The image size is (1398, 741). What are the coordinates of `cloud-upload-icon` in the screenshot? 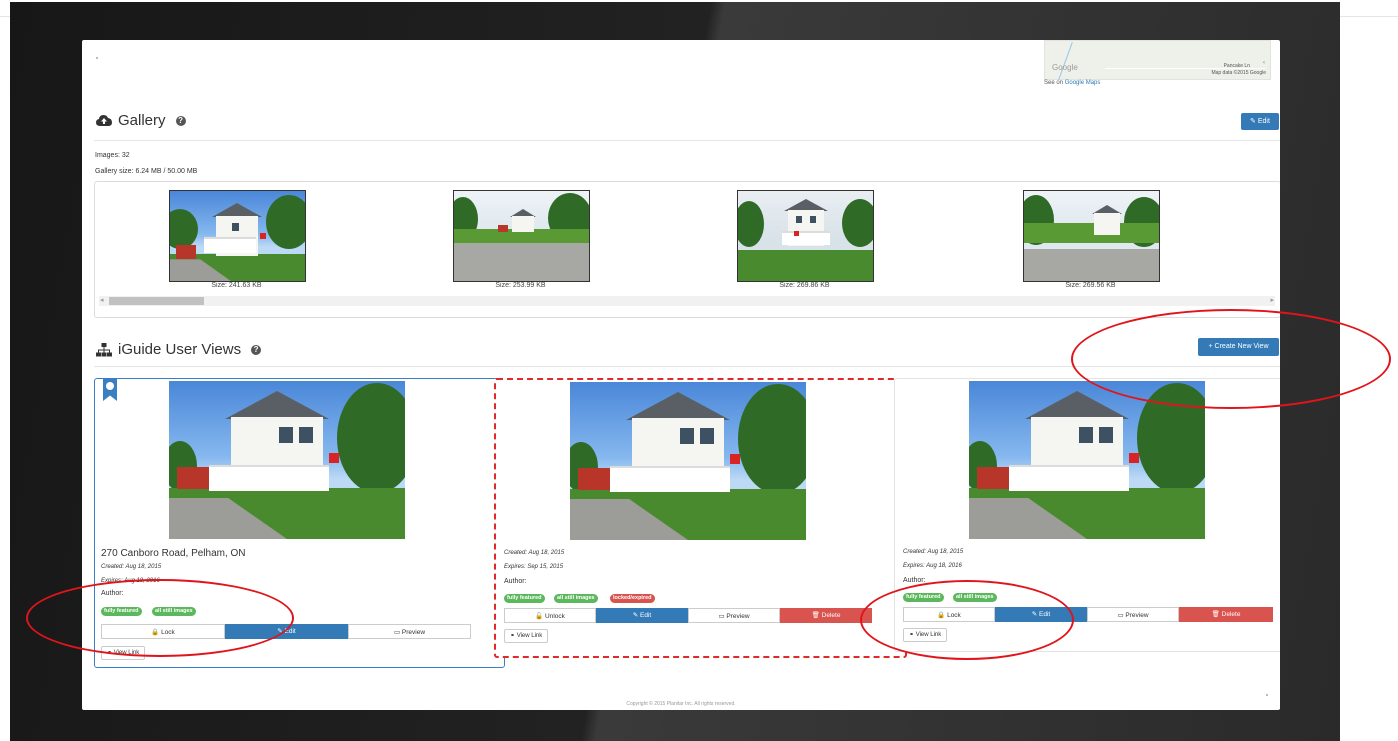 It's located at (104, 120).